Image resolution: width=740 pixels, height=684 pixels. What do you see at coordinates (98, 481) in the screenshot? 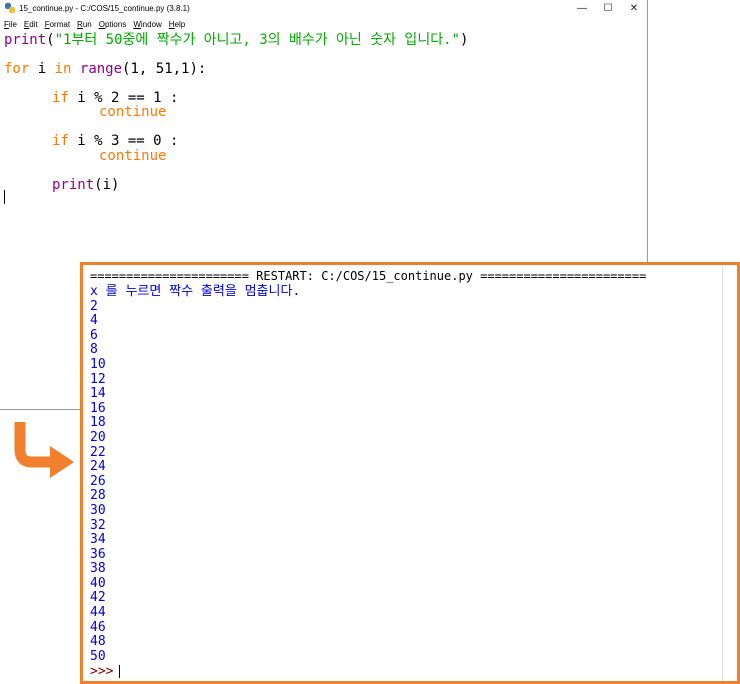
I see `output-line: 26` at bounding box center [98, 481].